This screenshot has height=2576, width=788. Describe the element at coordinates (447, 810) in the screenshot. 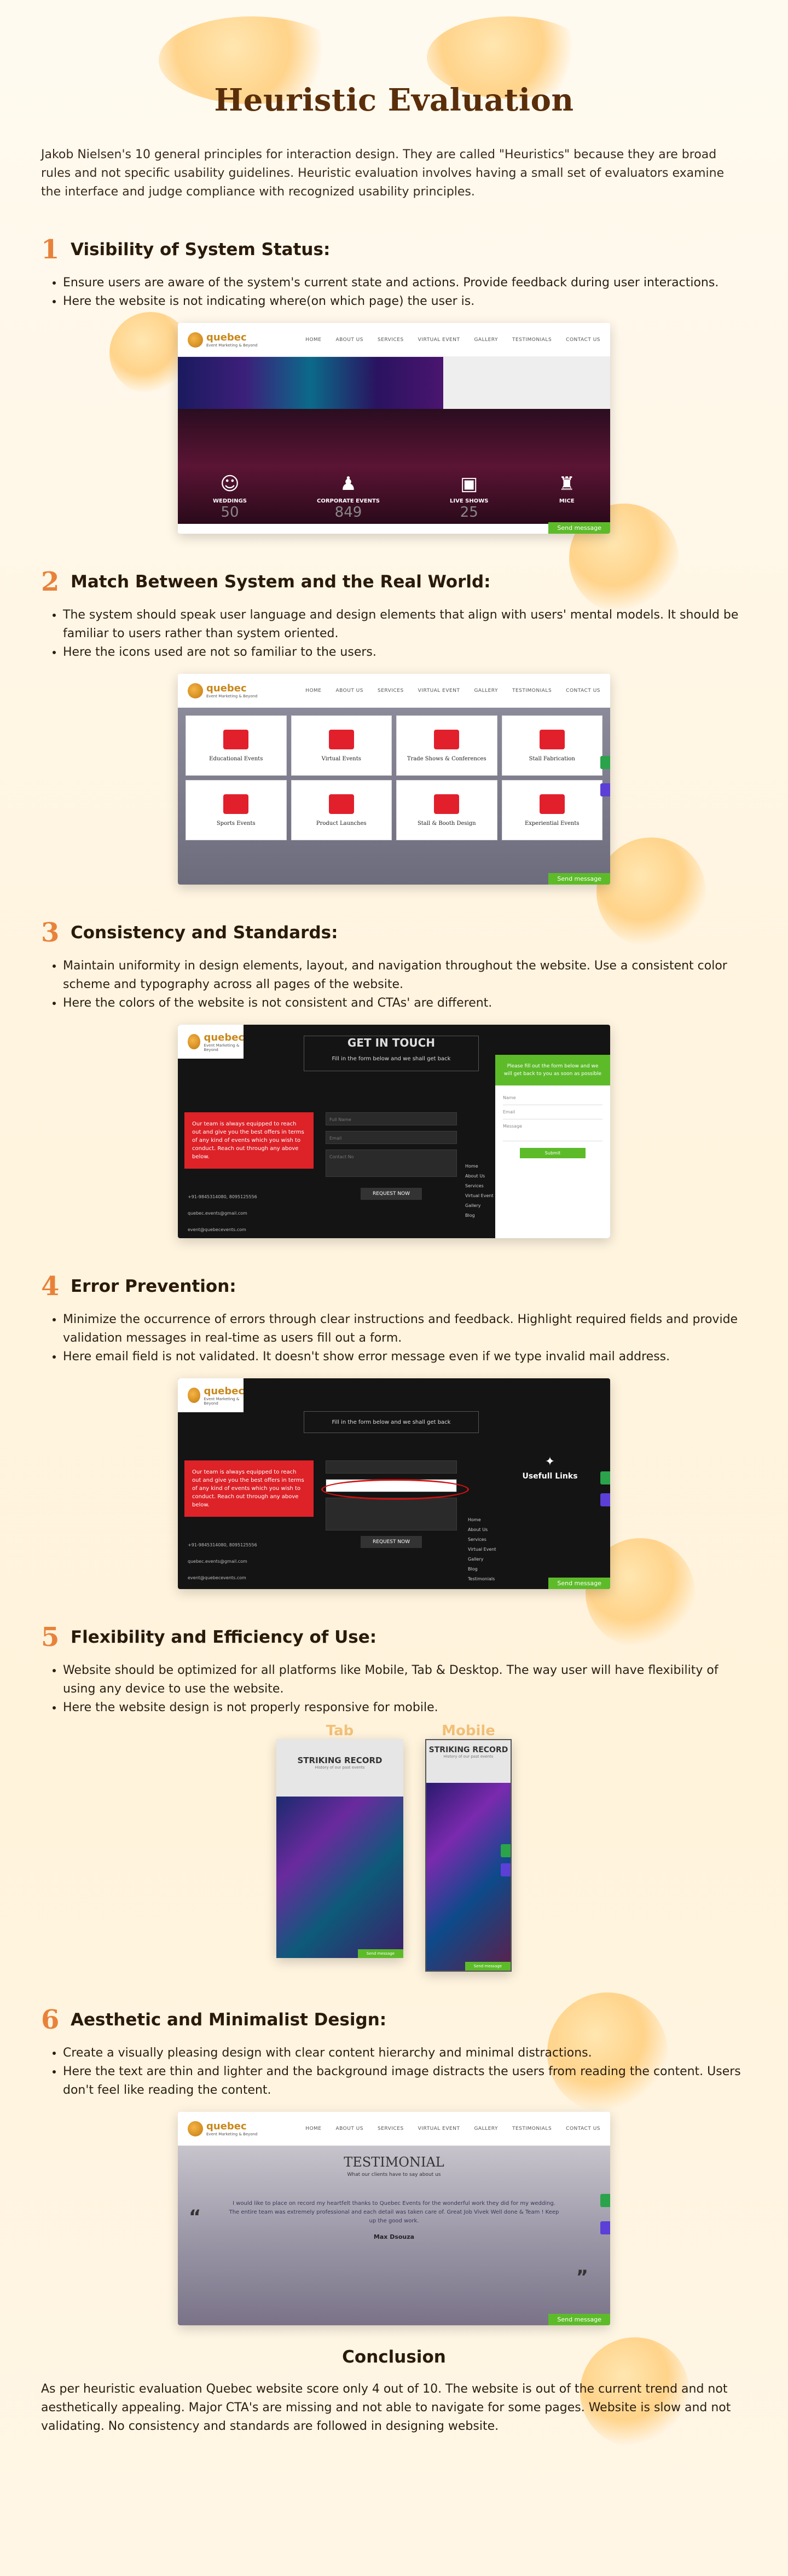

I see `service-tile: Stall & Booth Design` at that location.